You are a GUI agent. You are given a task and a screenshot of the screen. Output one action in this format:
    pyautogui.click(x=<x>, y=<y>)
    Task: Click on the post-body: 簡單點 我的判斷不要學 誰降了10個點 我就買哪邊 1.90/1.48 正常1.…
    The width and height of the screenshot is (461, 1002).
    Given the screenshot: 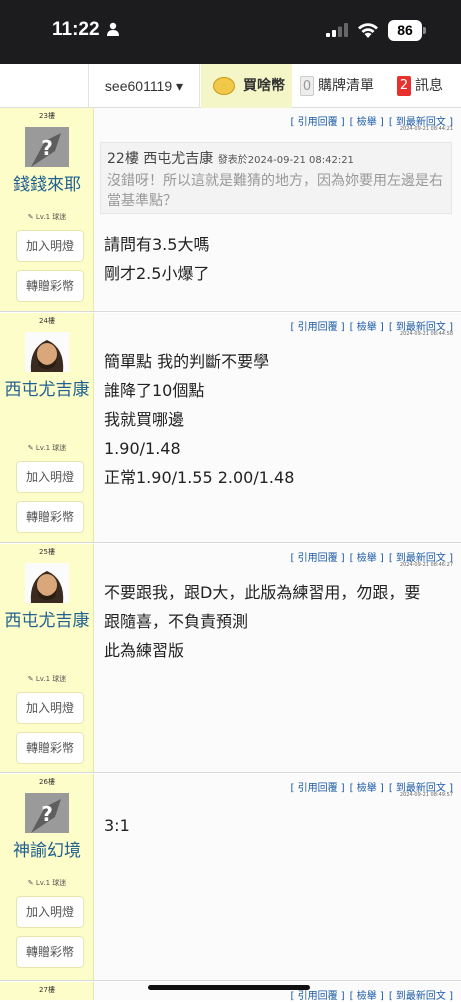 What is the action you would take?
    pyautogui.click(x=199, y=419)
    